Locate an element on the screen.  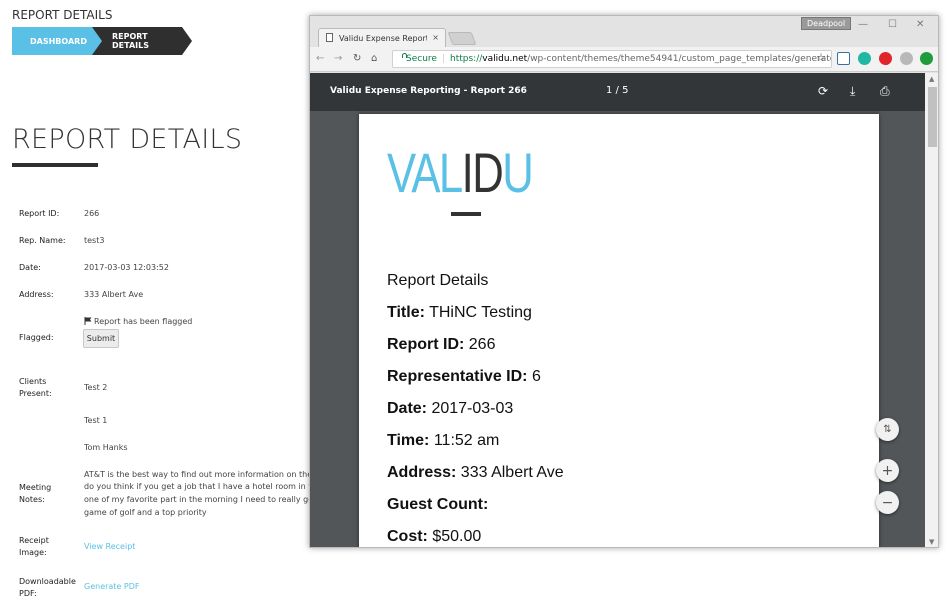
receipt-label-2: Image: is located at coordinates (33, 552).